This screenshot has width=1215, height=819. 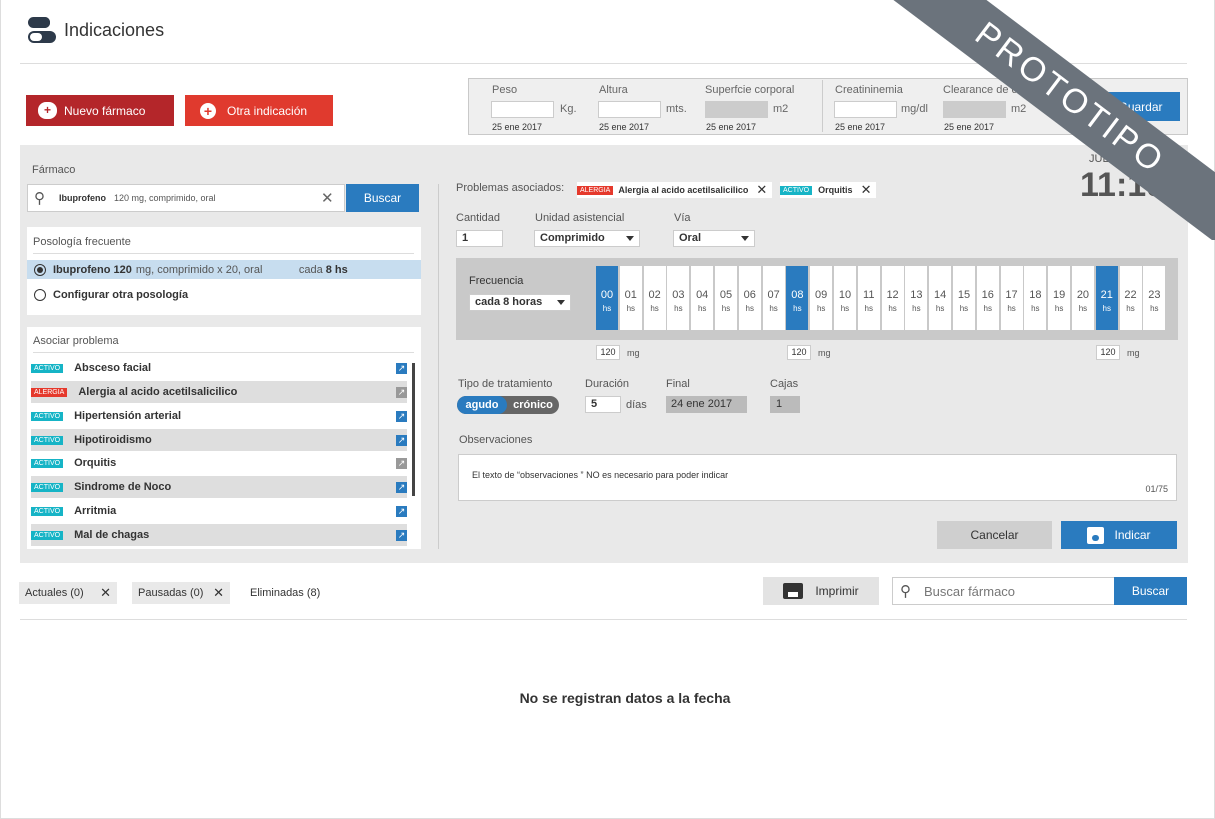 What do you see at coordinates (773, 298) in the screenshot?
I see `hour-cell: 07 hs` at bounding box center [773, 298].